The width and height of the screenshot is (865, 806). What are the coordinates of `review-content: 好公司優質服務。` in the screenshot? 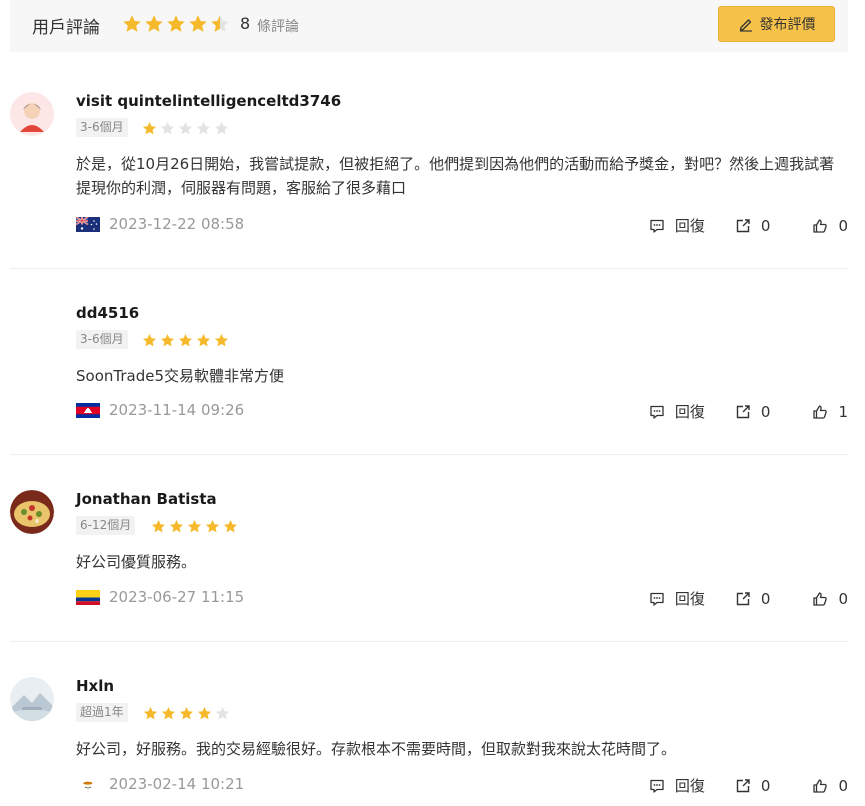 It's located at (136, 562).